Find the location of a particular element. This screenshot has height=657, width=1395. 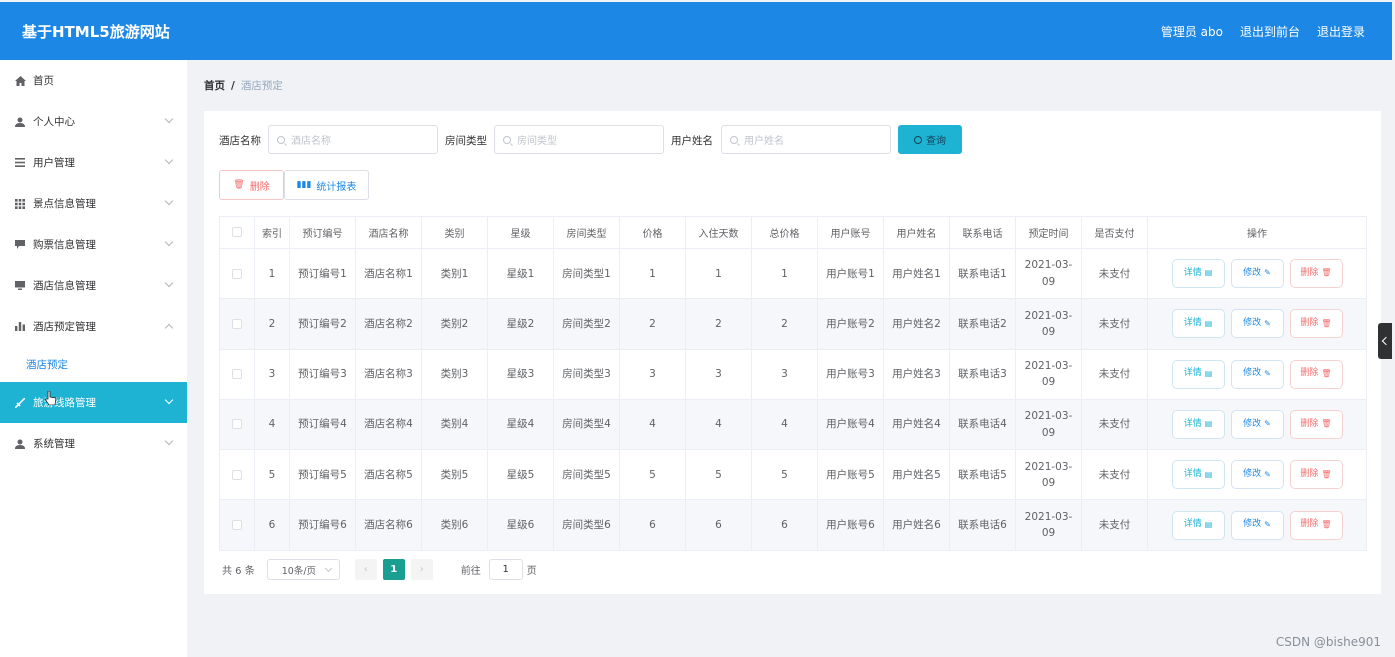

chevron-left-icon: ‹ is located at coordinates (365, 569).